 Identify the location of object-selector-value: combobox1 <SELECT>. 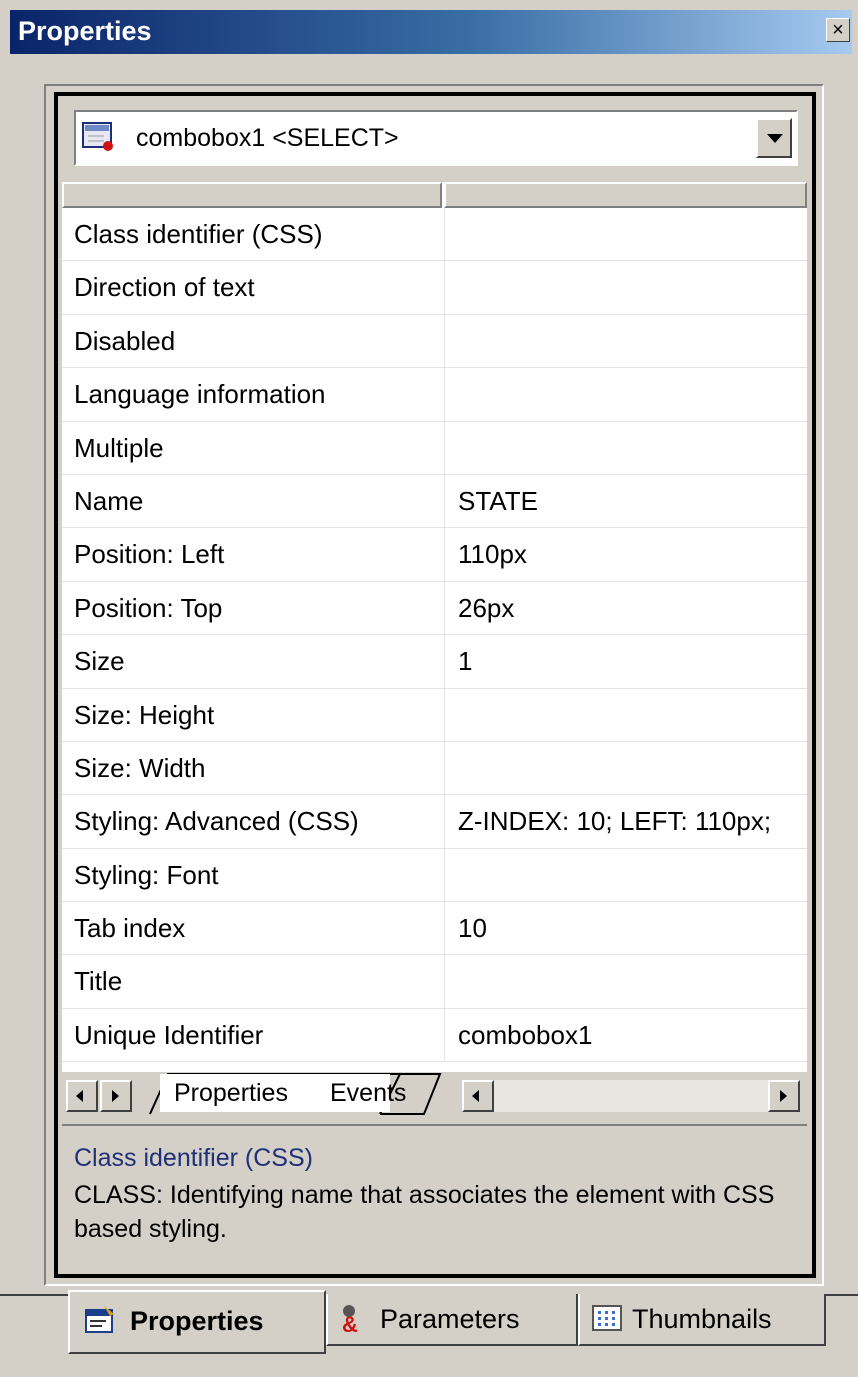
(267, 138).